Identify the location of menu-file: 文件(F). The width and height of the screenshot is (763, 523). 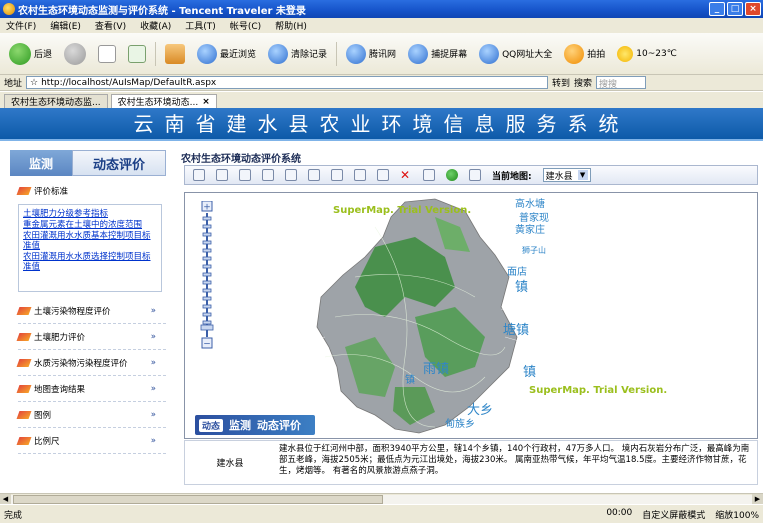
(21, 25).